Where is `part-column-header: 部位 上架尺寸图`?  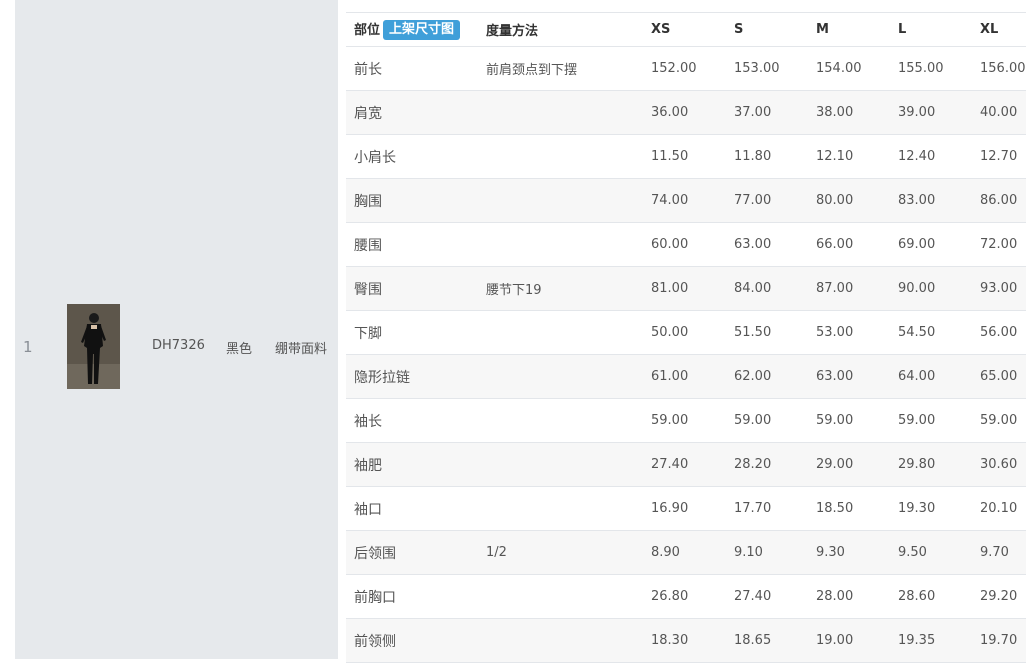 part-column-header: 部位 上架尺寸图 is located at coordinates (412, 29).